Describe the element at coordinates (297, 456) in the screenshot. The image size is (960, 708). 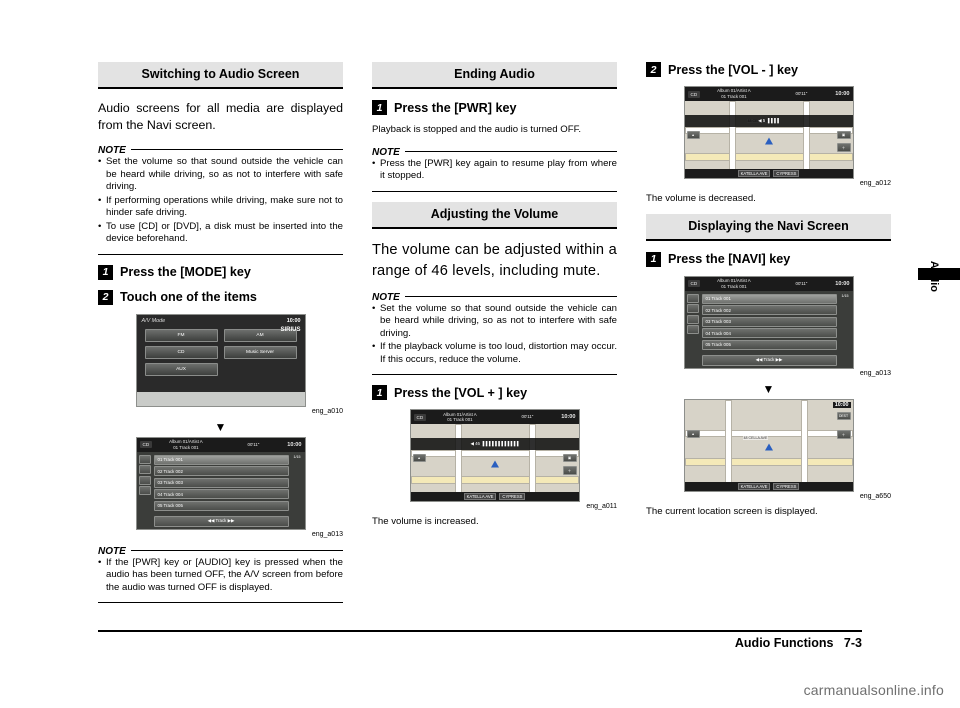
I see `list-counter: 1/15` at that location.